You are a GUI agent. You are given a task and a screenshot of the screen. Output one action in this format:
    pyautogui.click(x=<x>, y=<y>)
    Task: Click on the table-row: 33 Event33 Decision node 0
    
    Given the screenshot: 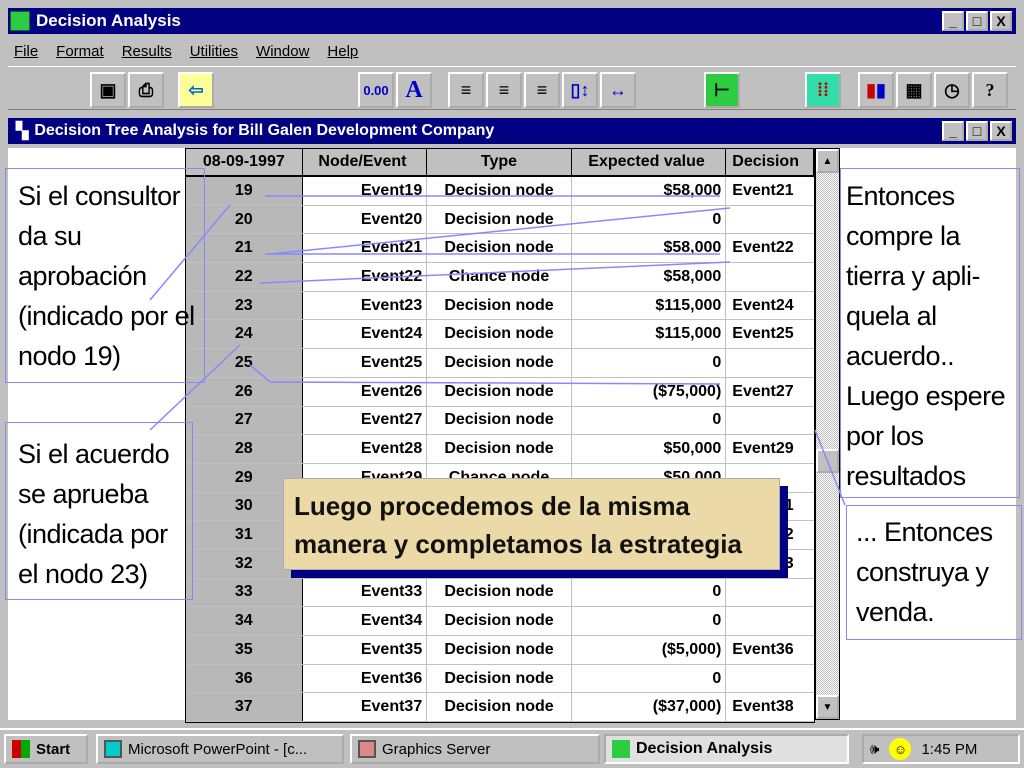 What is the action you would take?
    pyautogui.click(x=500, y=593)
    